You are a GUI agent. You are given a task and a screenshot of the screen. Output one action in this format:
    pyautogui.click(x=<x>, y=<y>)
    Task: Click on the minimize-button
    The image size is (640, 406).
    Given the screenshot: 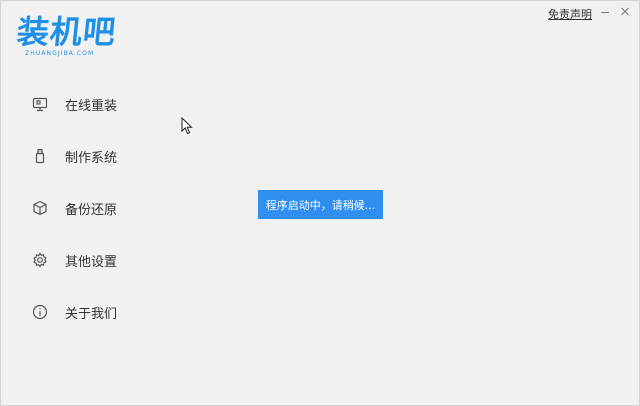 What is the action you would take?
    pyautogui.click(x=605, y=11)
    